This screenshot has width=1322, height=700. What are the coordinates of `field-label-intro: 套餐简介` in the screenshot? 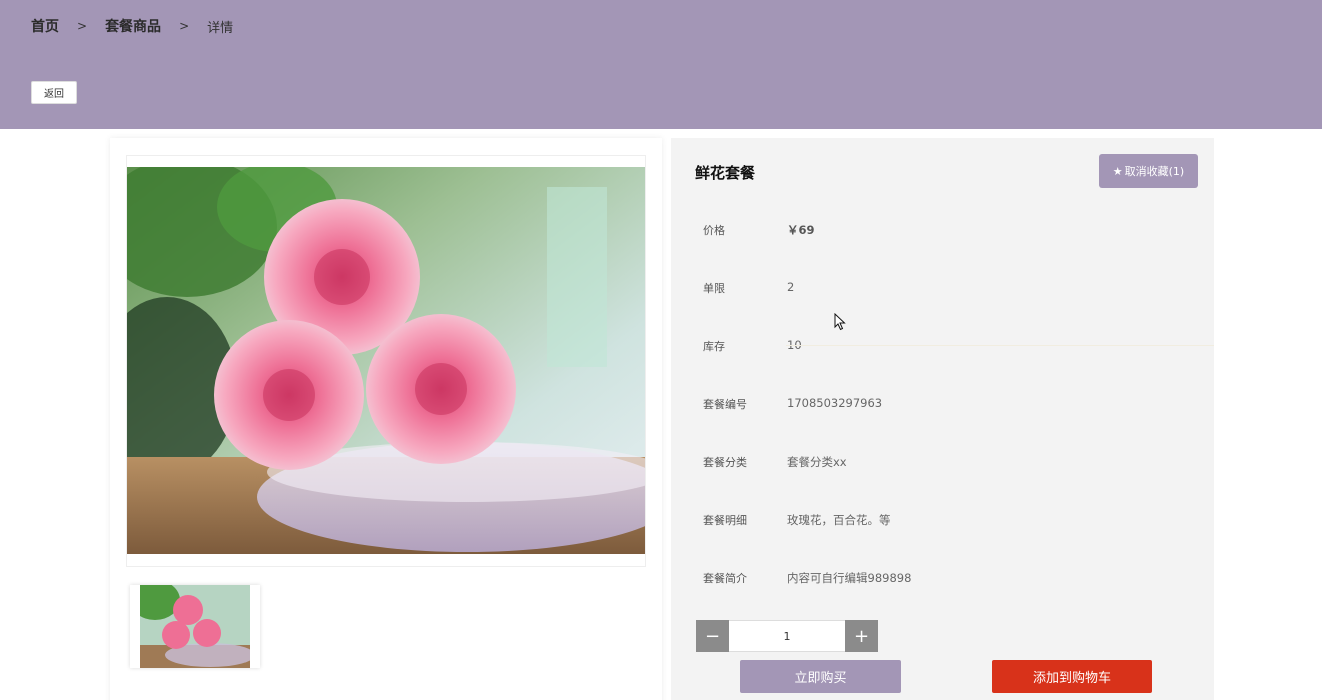 It's located at (725, 578).